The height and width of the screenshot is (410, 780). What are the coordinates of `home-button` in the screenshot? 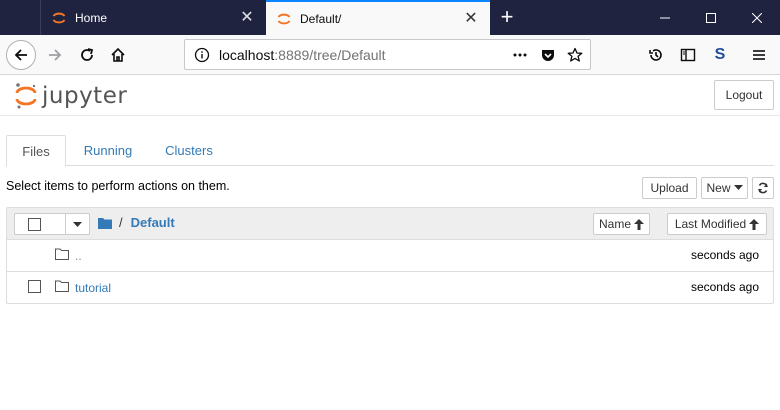 It's located at (118, 55).